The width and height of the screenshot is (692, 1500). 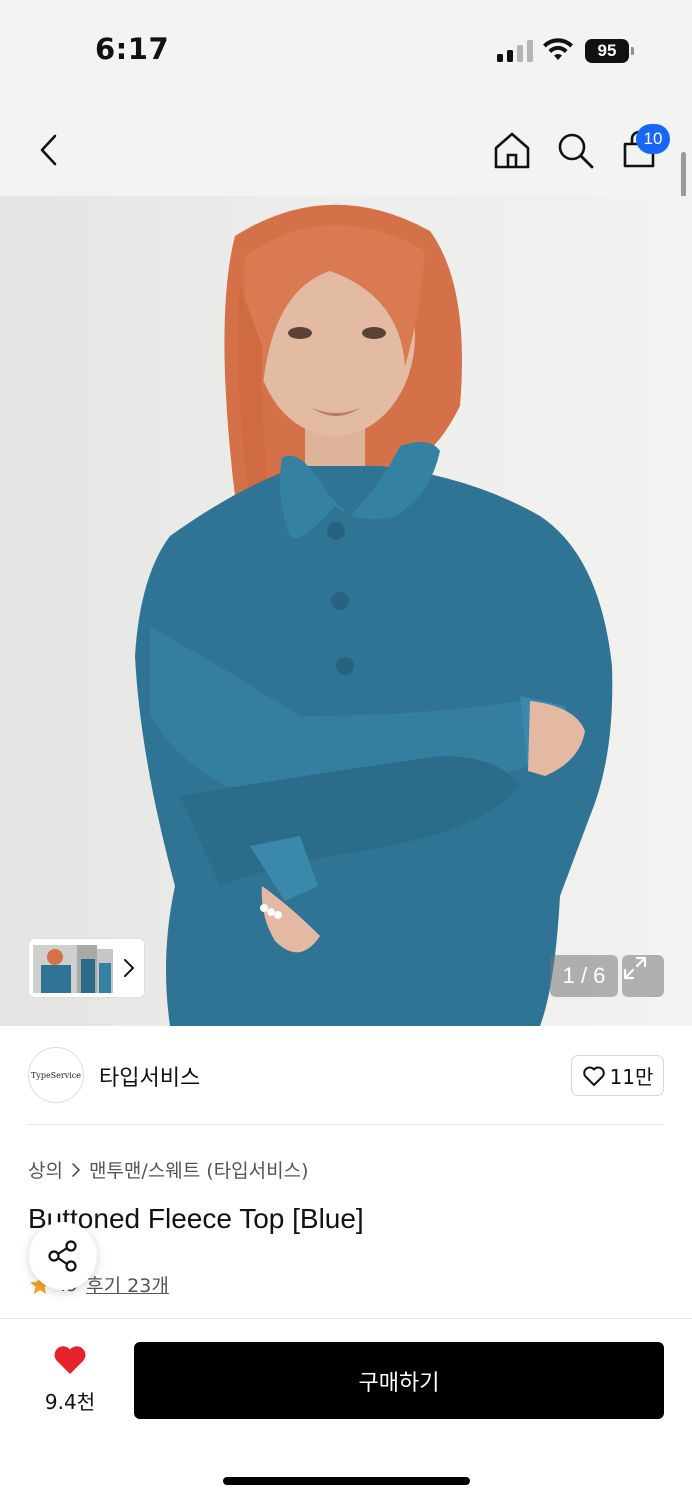 I want to click on image-thumbnail-strip, so click(x=86, y=968).